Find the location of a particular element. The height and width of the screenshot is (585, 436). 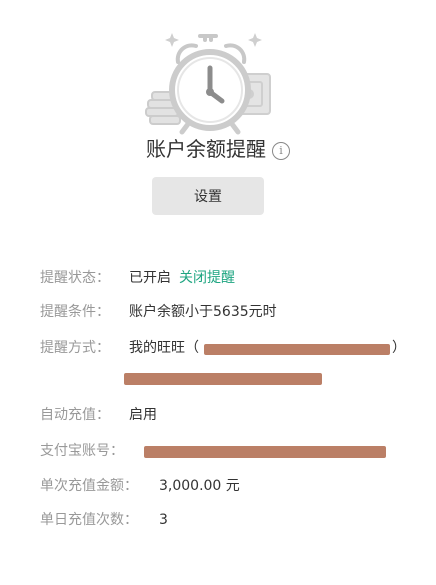

condition-value: 账户余额小于5635元时 is located at coordinates (203, 312).